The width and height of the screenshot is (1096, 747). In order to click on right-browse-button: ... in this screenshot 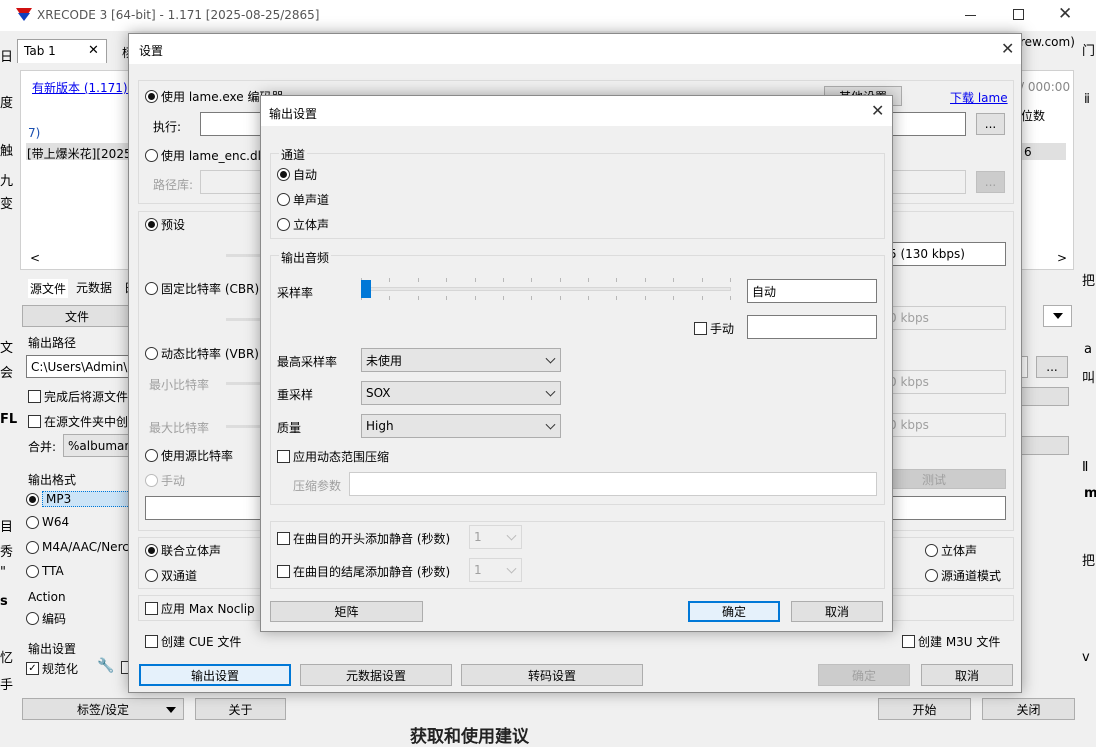, I will do `click(1052, 367)`.